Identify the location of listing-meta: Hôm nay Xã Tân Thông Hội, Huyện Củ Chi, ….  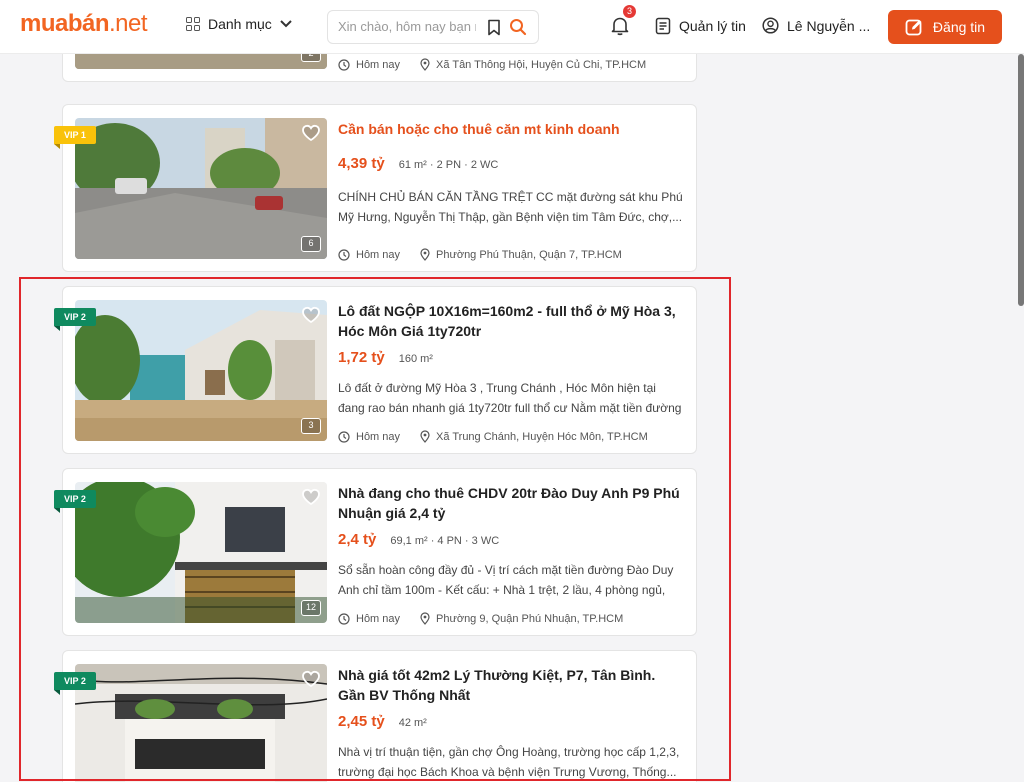
(492, 64).